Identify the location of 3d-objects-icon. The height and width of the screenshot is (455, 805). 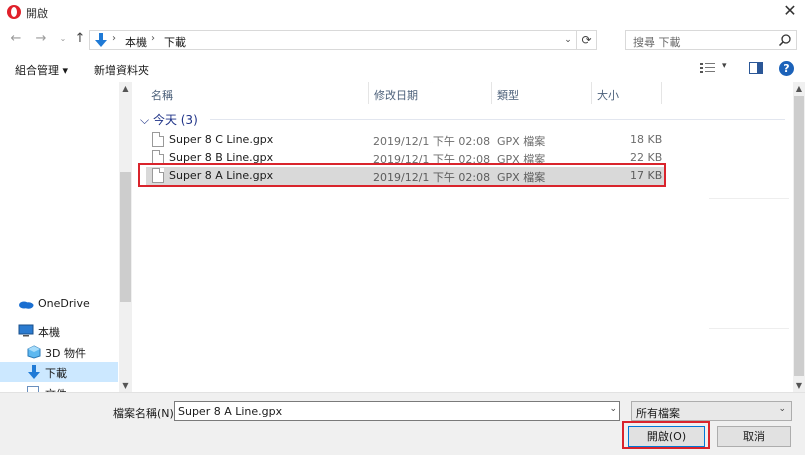
(34, 352).